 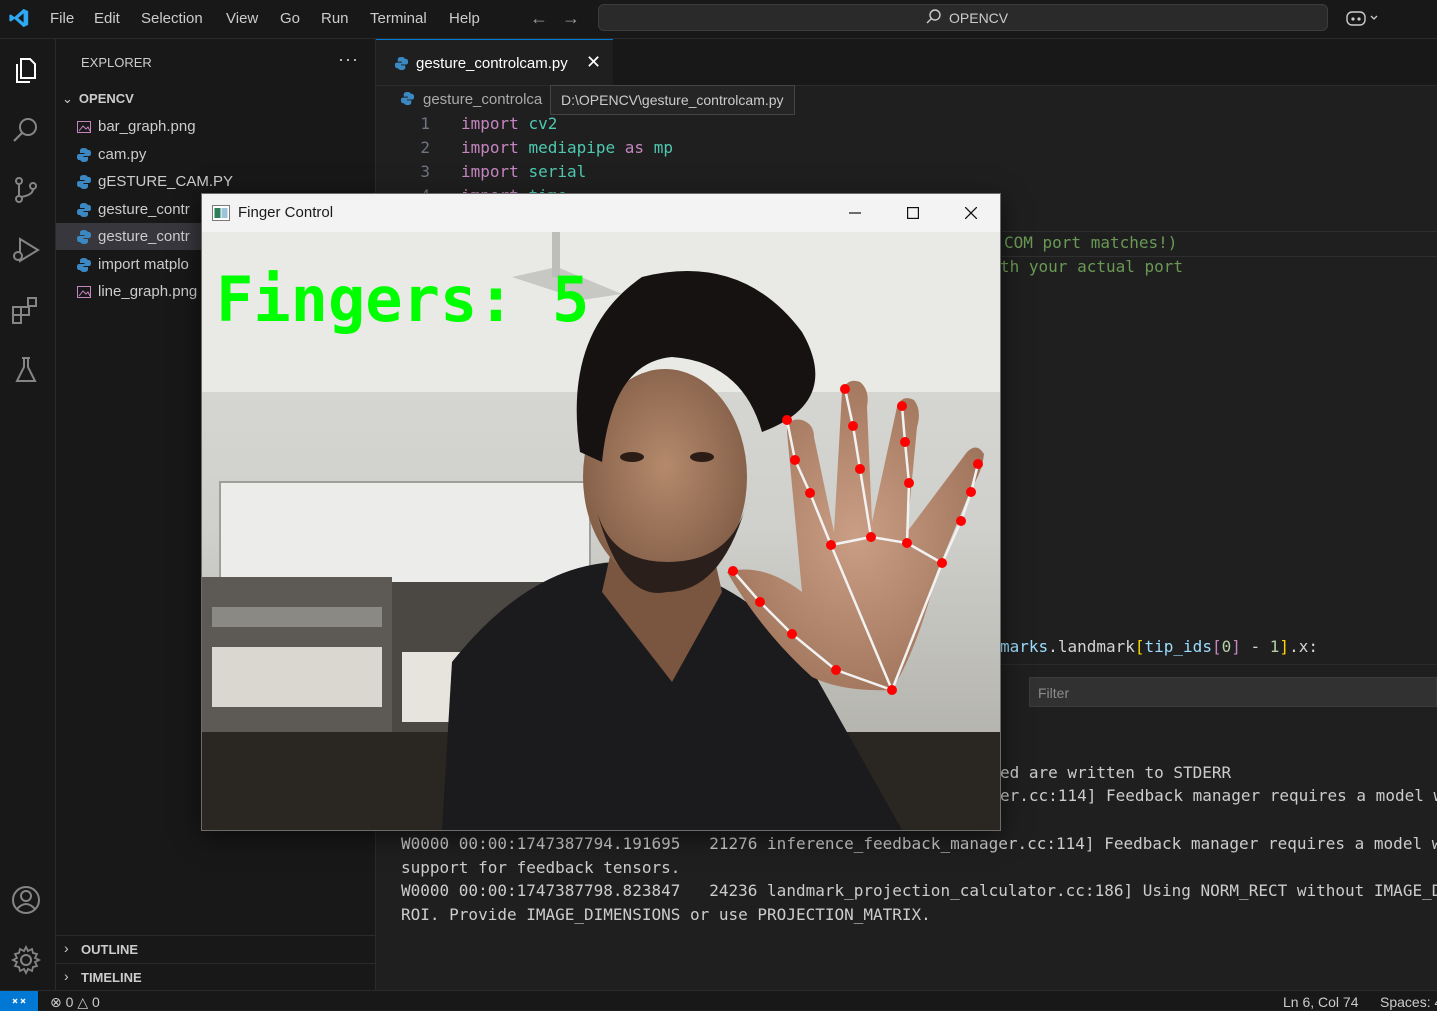 What do you see at coordinates (19, 18) in the screenshot?
I see `vscode-logo-icon` at bounding box center [19, 18].